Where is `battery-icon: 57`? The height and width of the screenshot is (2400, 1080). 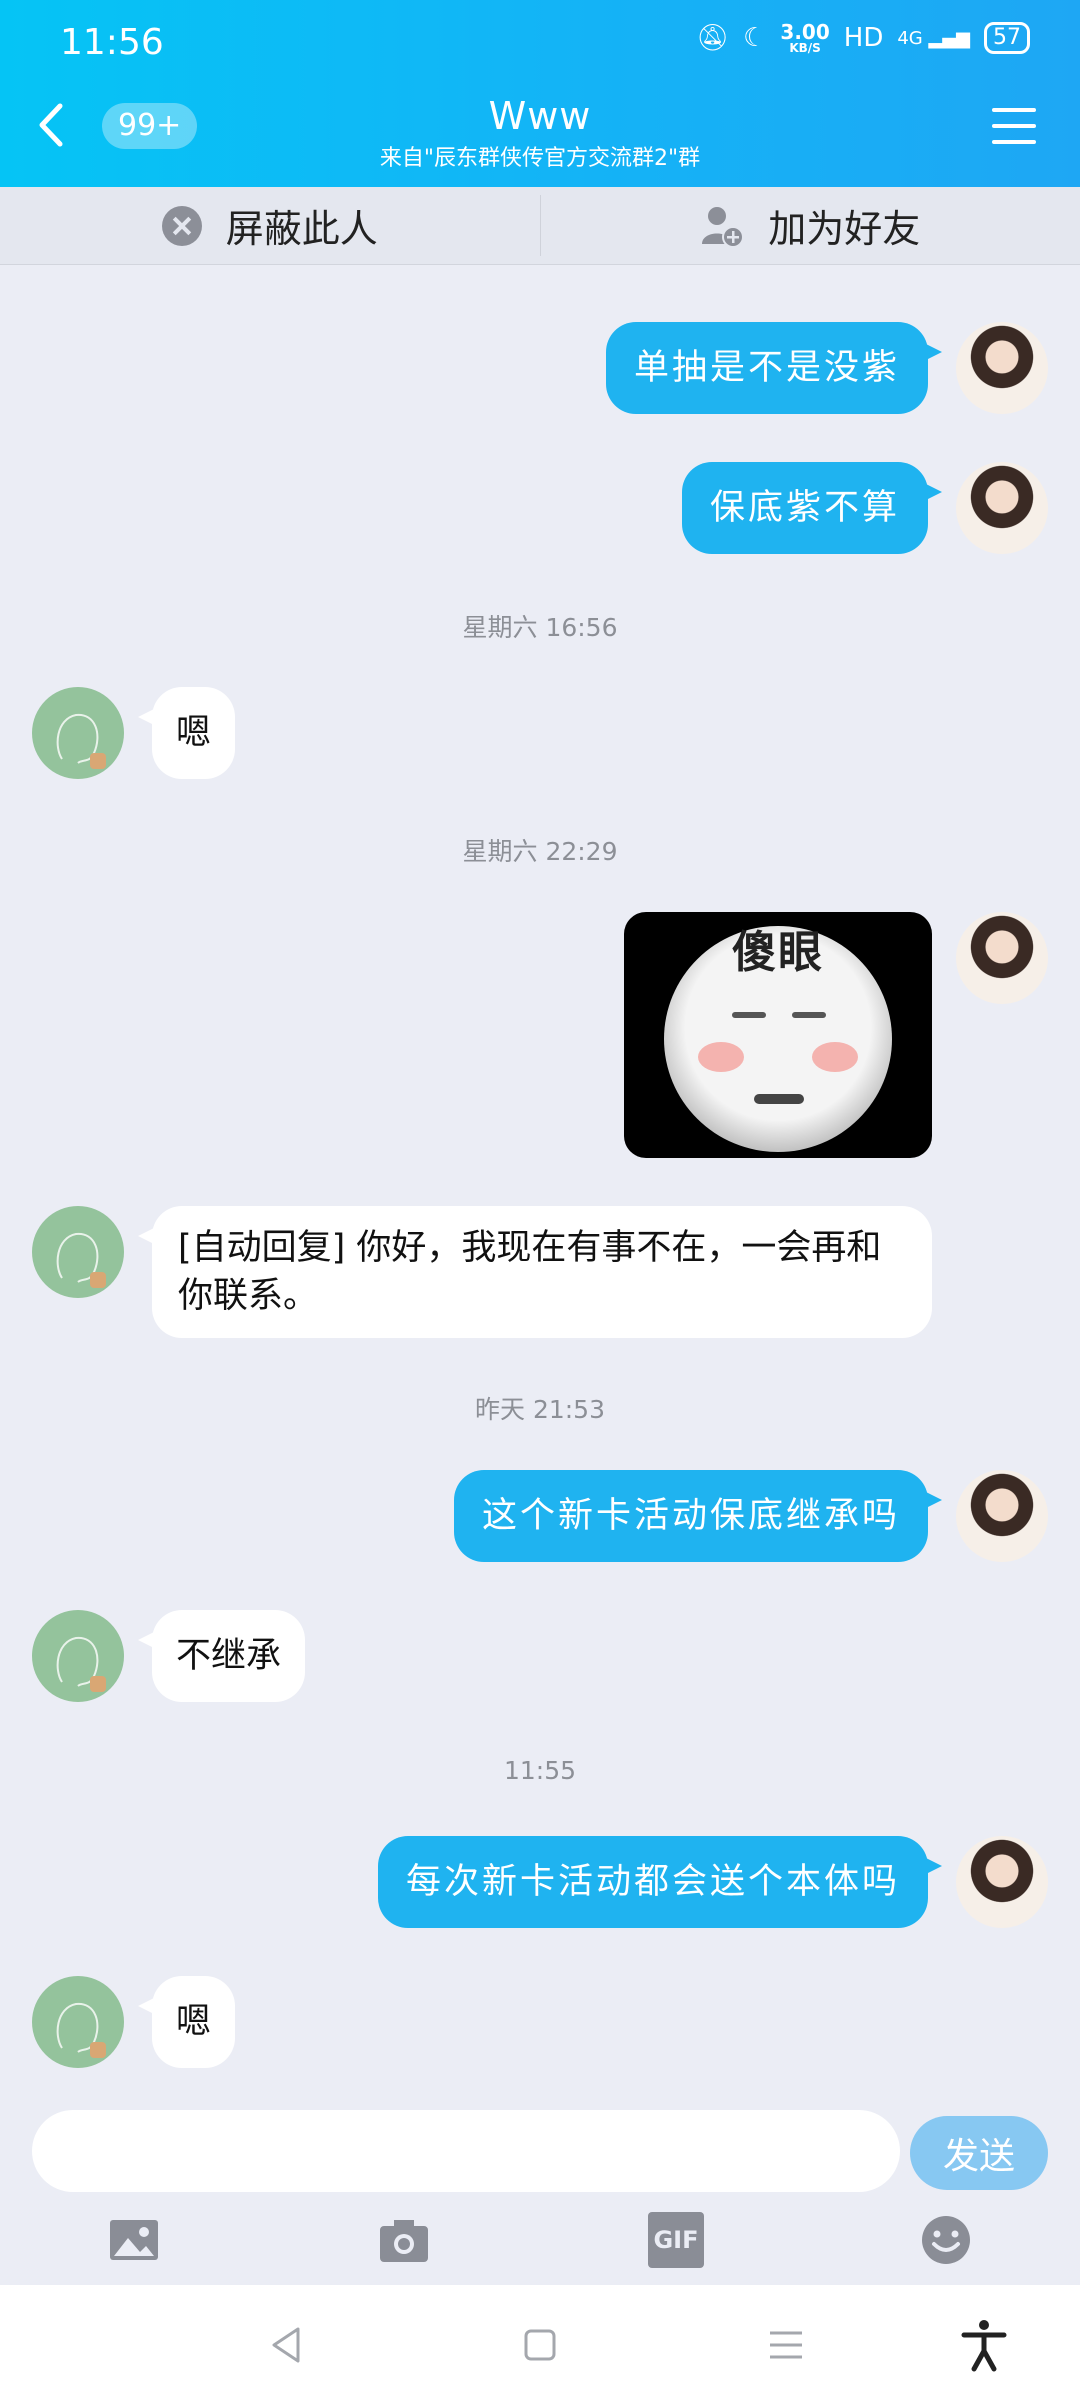
battery-icon: 57 is located at coordinates (1007, 38).